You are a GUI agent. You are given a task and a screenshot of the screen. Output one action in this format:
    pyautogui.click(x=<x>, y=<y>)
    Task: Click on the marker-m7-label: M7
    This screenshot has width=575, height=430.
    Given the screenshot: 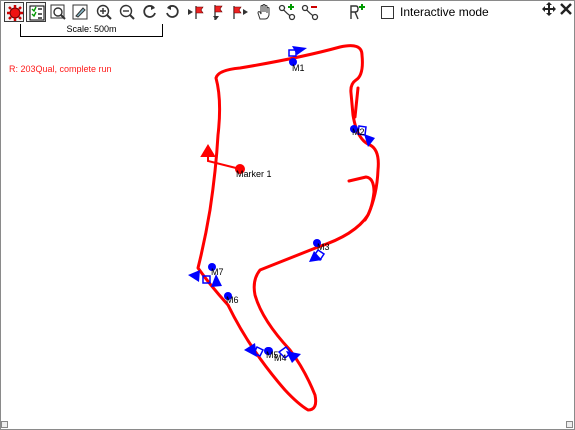 What is the action you would take?
    pyautogui.click(x=217, y=272)
    